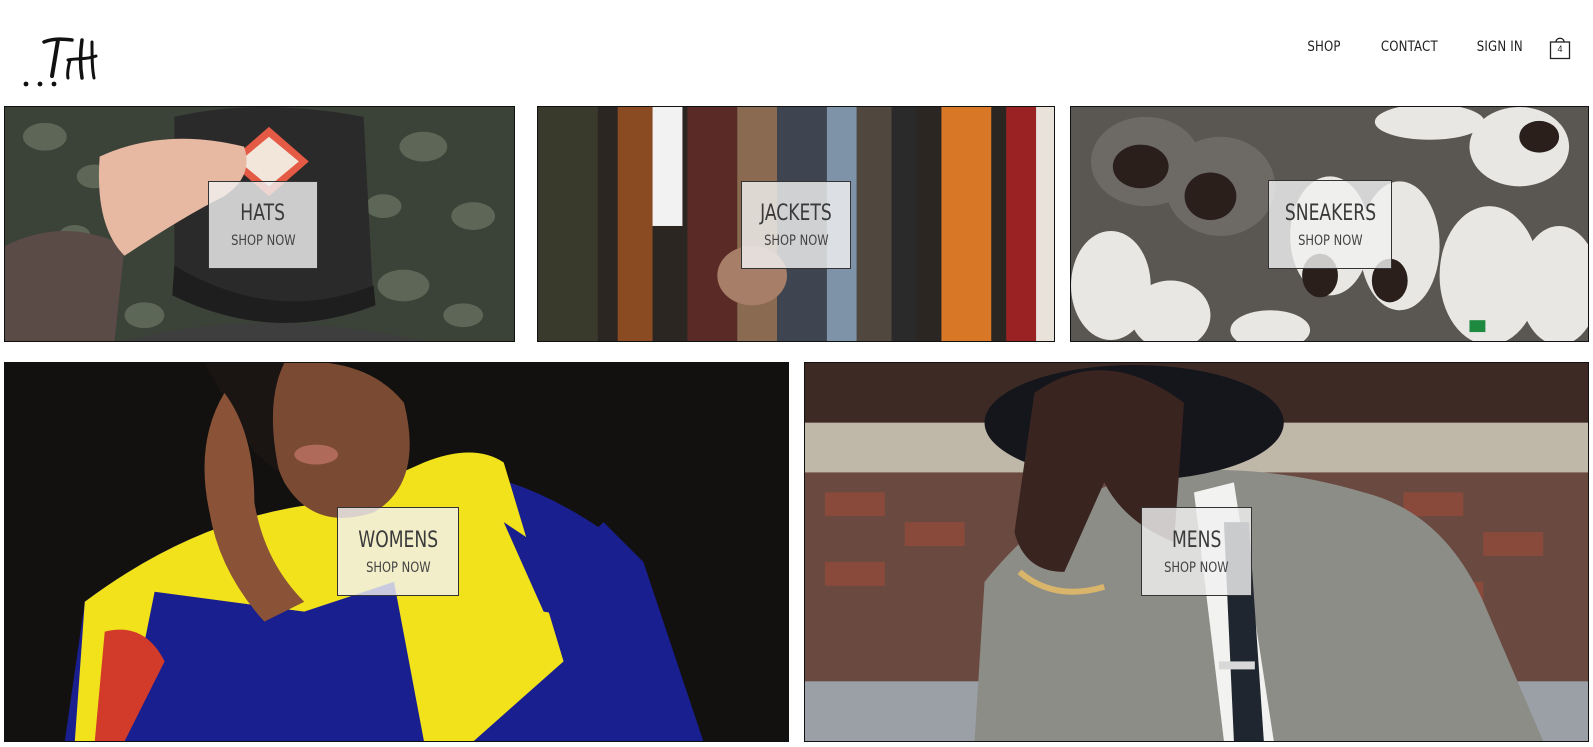 Image resolution: width=1593 pixels, height=747 pixels. I want to click on site-logo, so click(61, 61).